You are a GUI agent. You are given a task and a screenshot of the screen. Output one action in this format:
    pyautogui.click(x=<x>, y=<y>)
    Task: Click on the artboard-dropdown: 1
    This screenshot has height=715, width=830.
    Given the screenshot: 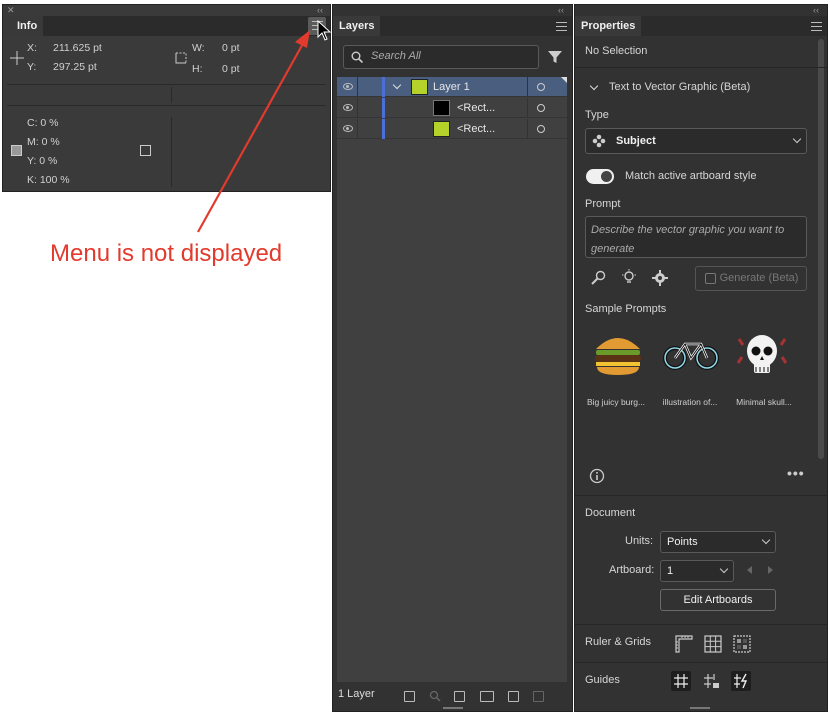 What is the action you would take?
    pyautogui.click(x=697, y=571)
    